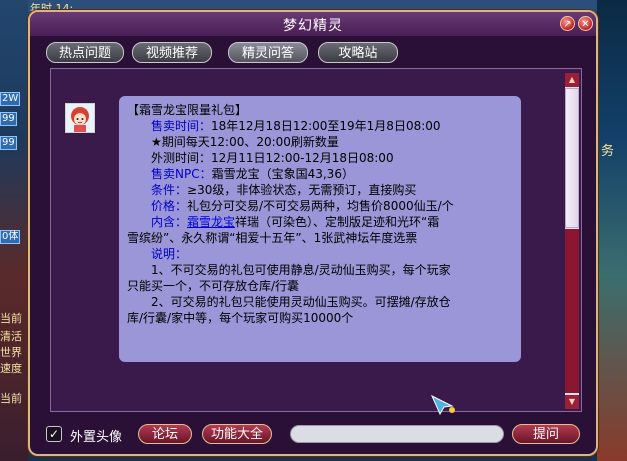 This screenshot has width=627, height=461. What do you see at coordinates (272, 158) in the screenshot?
I see `test-time-row: 外测时间：12月11日12:00-12月18日08:00` at bounding box center [272, 158].